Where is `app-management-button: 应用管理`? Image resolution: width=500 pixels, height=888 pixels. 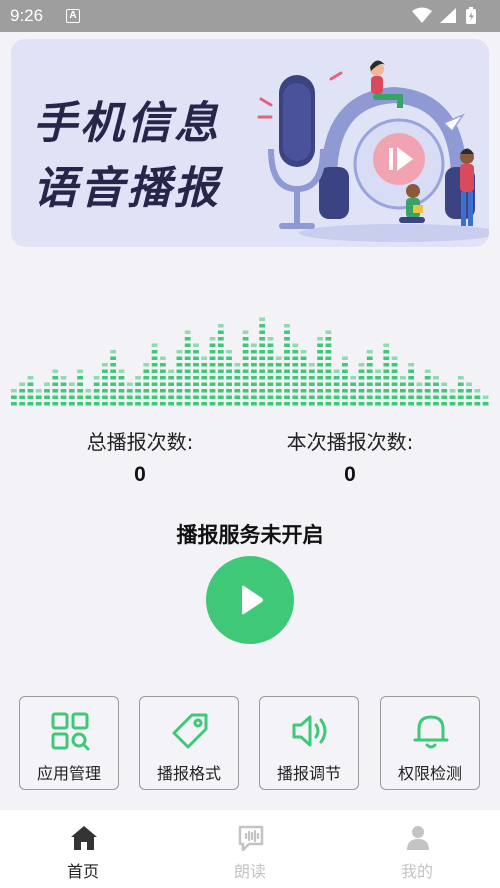 app-management-button: 应用管理 is located at coordinates (69, 743).